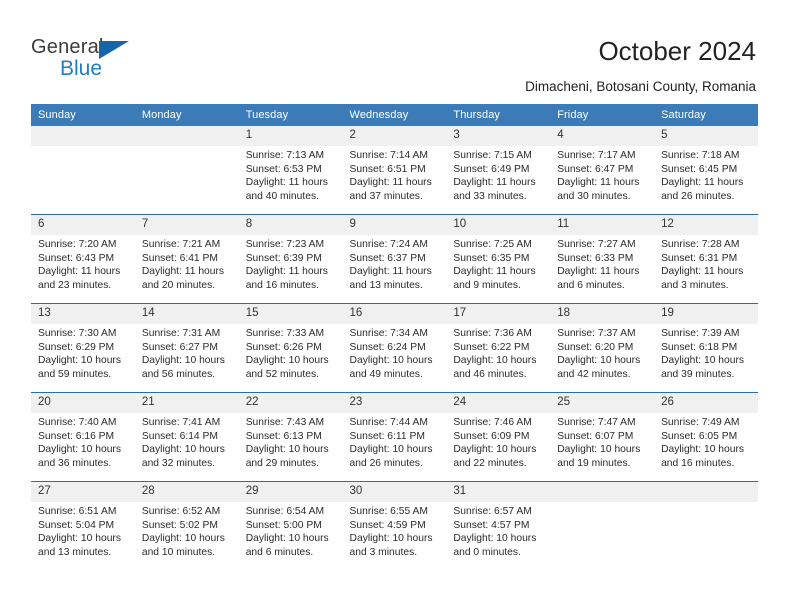 The image size is (792, 612). Describe the element at coordinates (178, 374) in the screenshot. I see `daylight-text-line2: and 56 minutes.` at that location.